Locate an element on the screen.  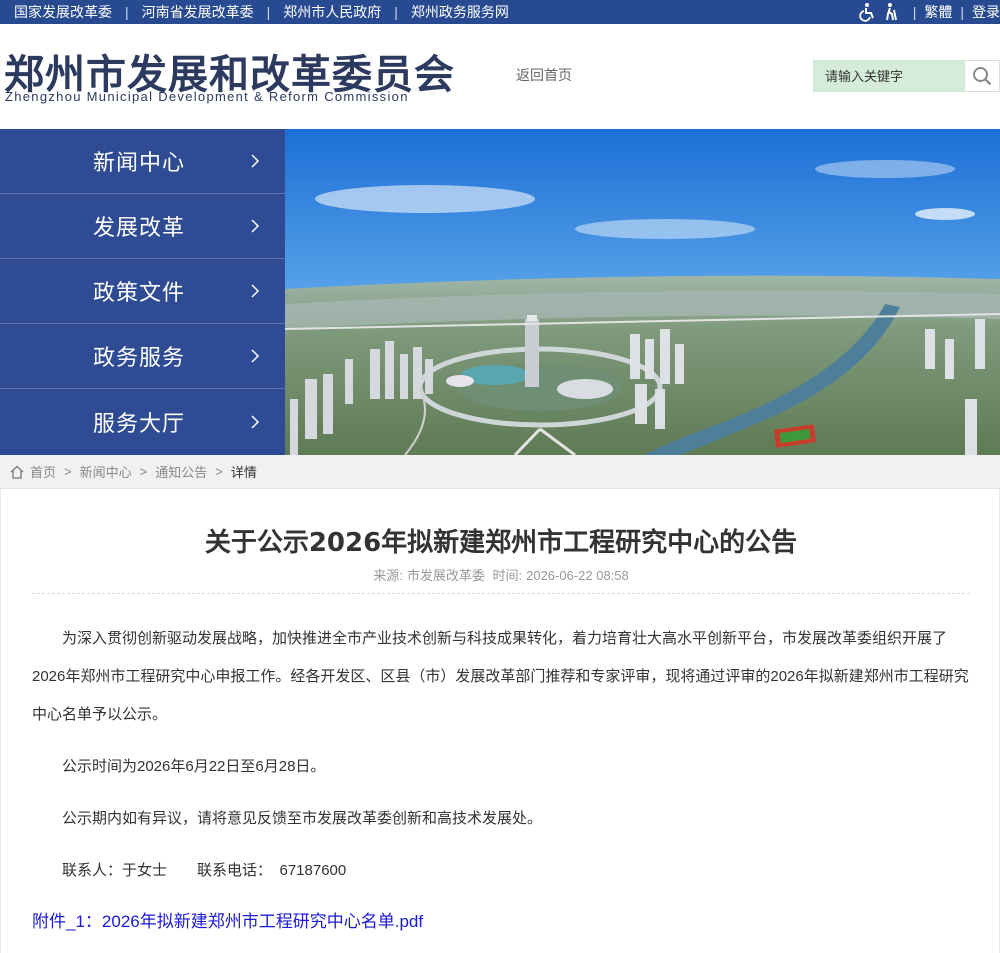
link-ndrc: 国家发展改革委 is located at coordinates (63, 12).